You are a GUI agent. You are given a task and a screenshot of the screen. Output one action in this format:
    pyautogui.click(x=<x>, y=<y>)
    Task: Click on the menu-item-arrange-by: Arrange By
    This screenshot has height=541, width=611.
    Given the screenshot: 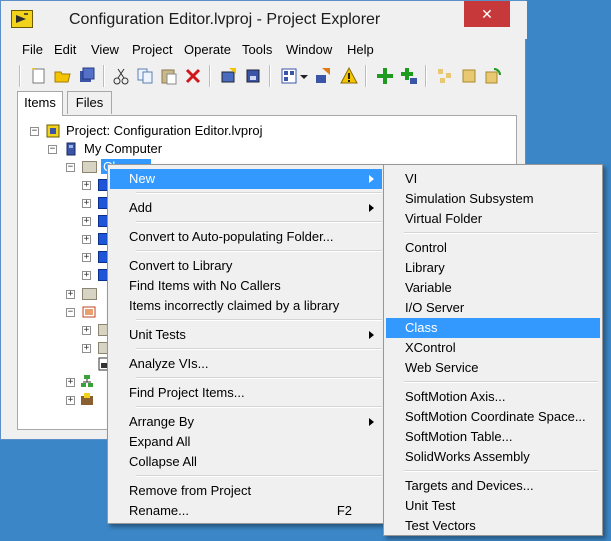 What is the action you would take?
    pyautogui.click(x=246, y=422)
    